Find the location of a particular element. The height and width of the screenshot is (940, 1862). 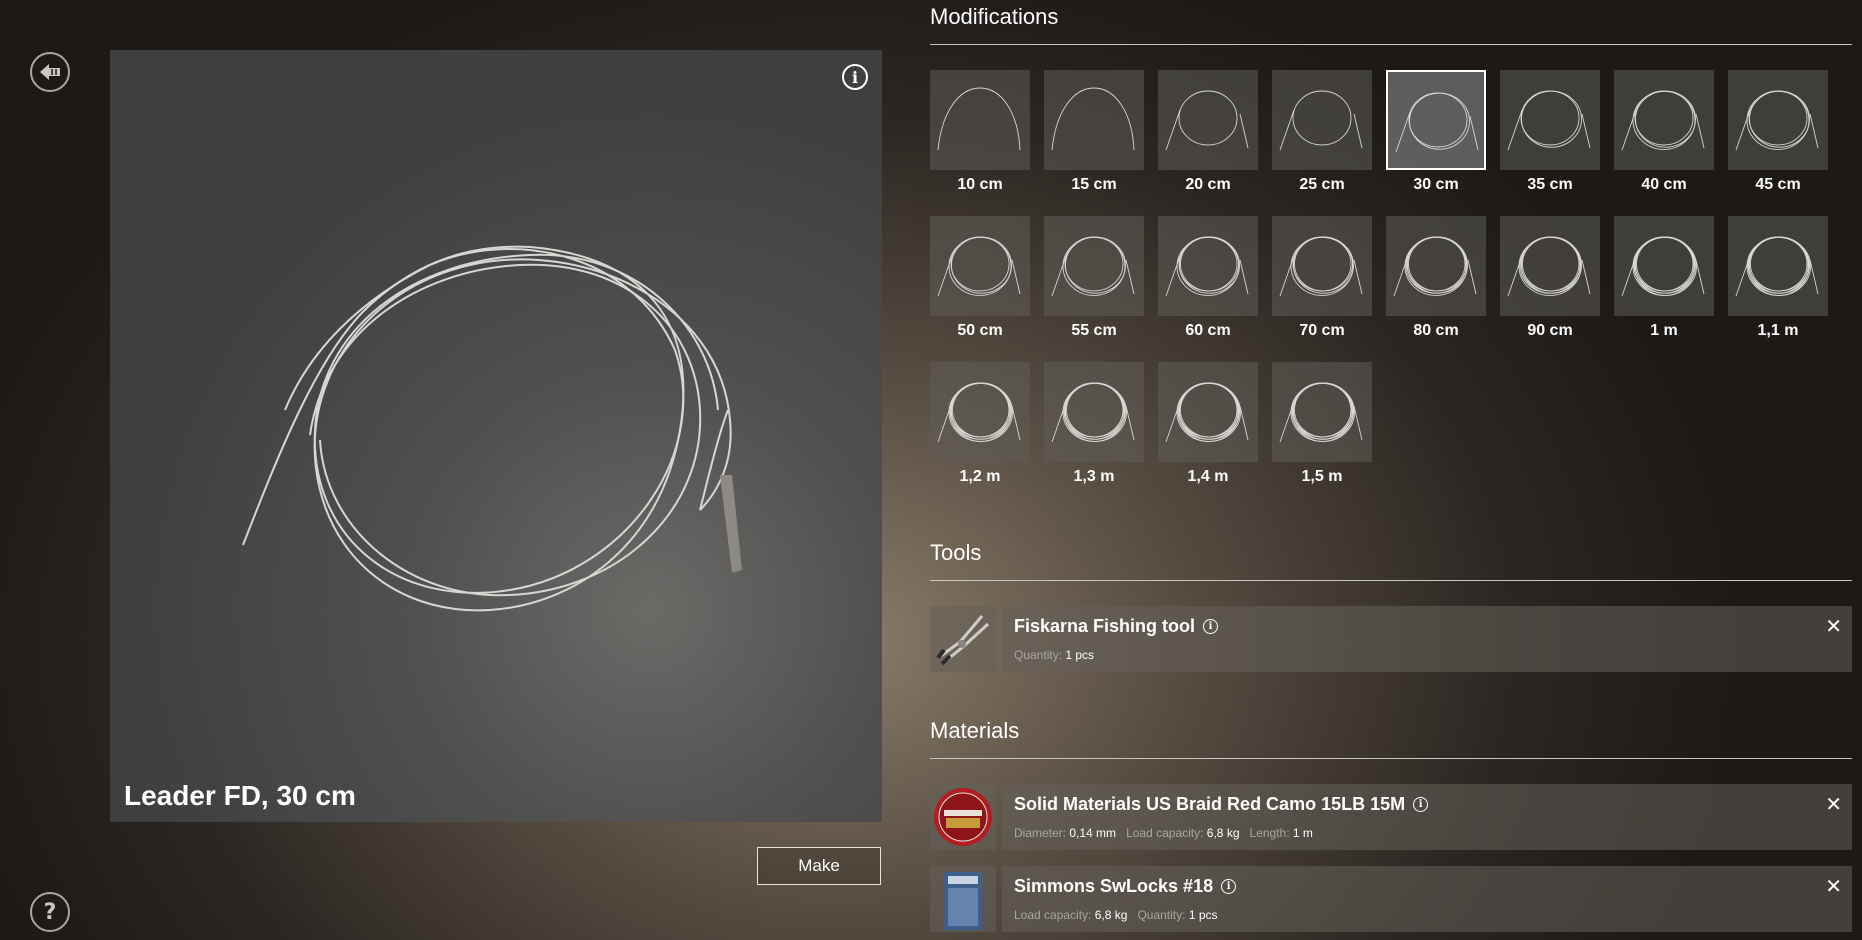

modifications-divider is located at coordinates (1391, 44).